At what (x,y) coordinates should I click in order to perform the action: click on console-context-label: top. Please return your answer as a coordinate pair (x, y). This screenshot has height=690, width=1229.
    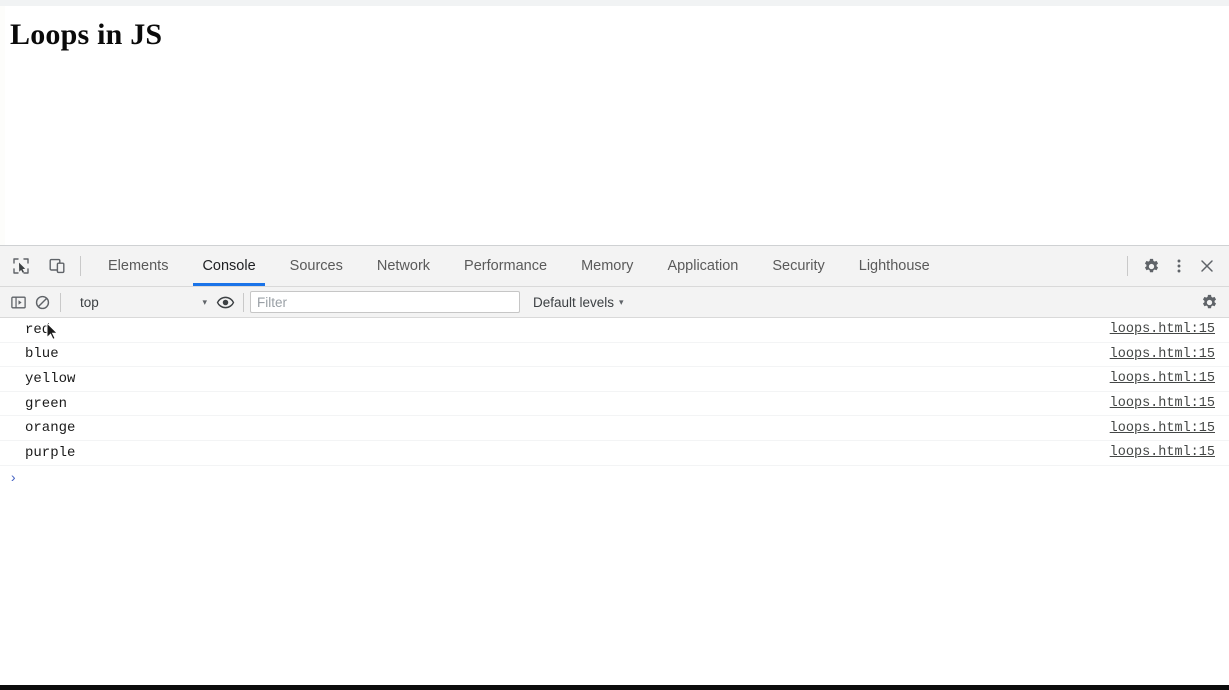
    Looking at the image, I should click on (89, 302).